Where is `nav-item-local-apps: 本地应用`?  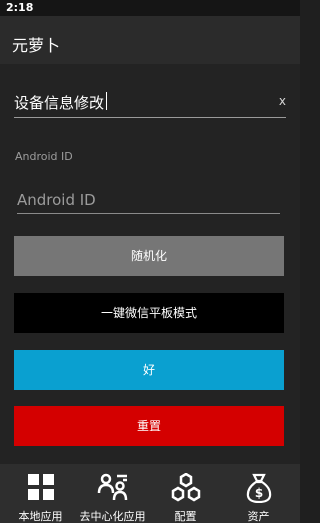 nav-item-local-apps: 本地应用 is located at coordinates (40, 493).